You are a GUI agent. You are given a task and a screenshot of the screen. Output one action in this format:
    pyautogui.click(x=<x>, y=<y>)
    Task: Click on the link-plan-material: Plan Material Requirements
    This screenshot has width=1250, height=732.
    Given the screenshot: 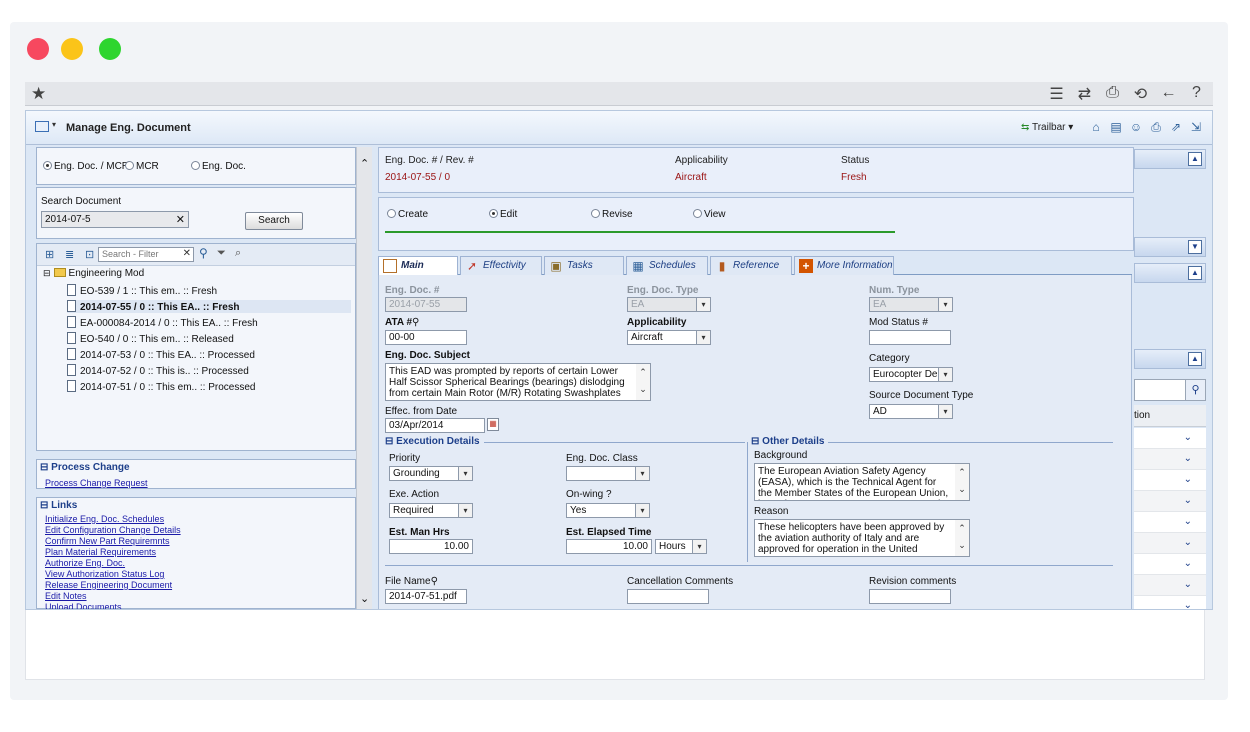 What is the action you would take?
    pyautogui.click(x=100, y=552)
    